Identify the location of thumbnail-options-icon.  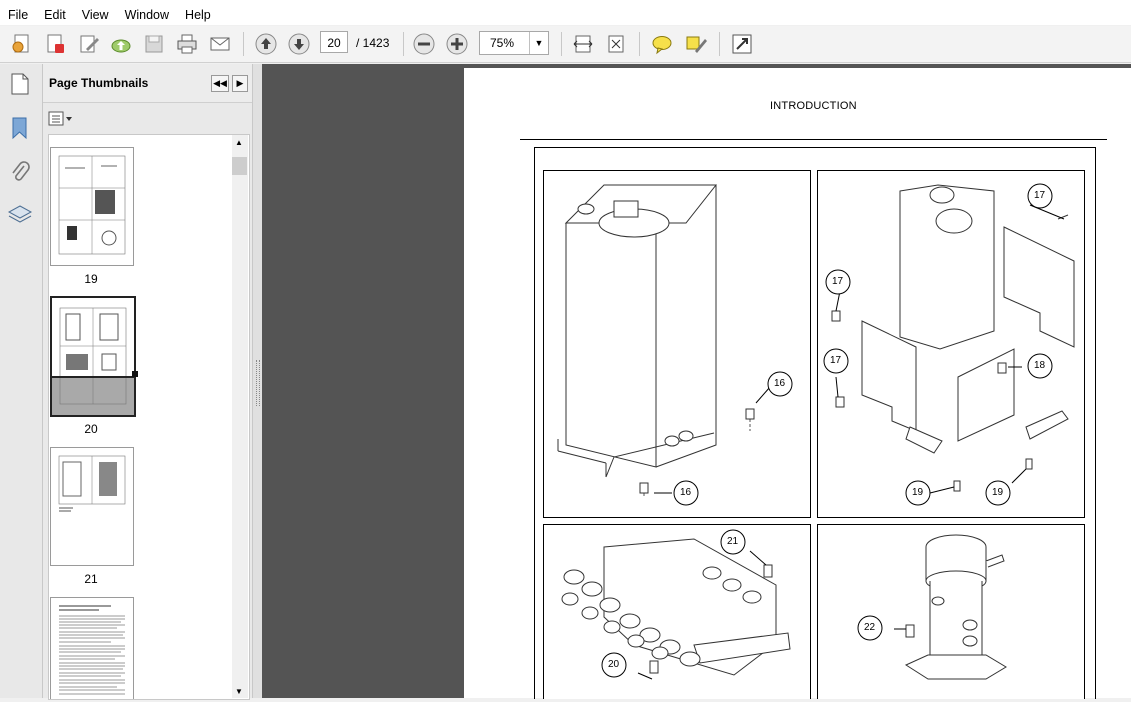
(61, 120).